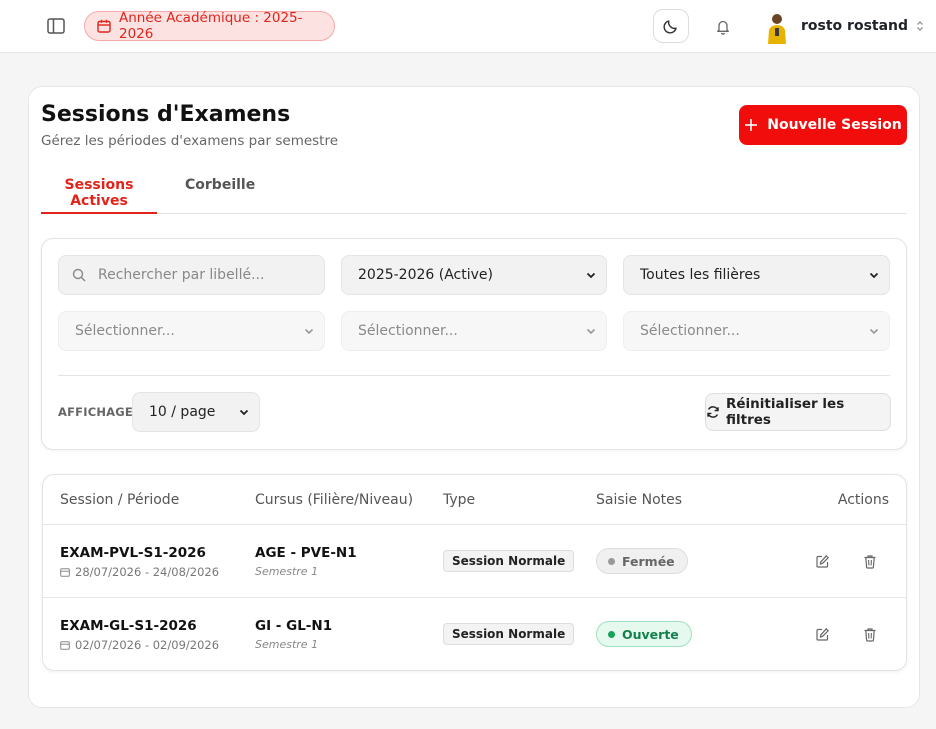 The width and height of the screenshot is (936, 729). I want to click on academic-year-badge: Année Académique : 2025-2026, so click(209, 26).